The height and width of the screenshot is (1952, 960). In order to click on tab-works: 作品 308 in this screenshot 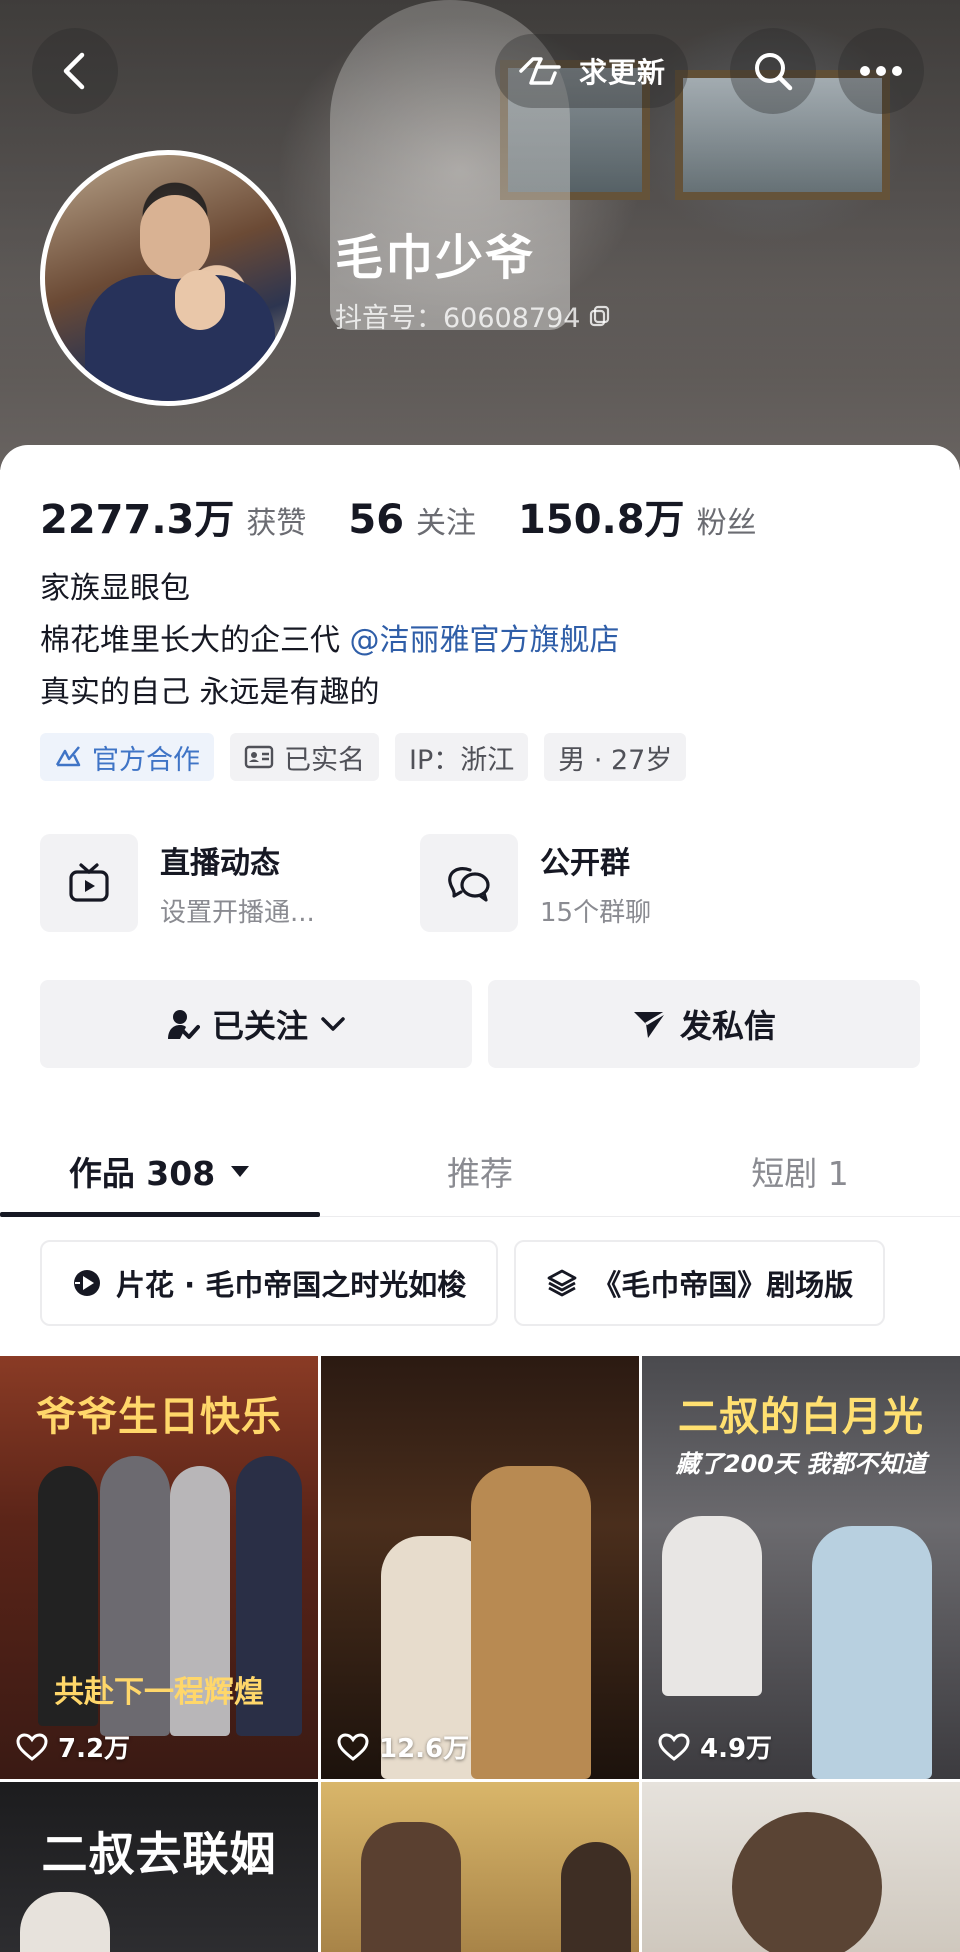, I will do `click(160, 1171)`.